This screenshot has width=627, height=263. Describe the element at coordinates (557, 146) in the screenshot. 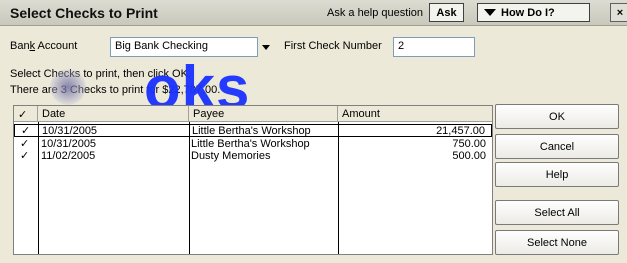

I see `cancel-button: Cancel` at that location.